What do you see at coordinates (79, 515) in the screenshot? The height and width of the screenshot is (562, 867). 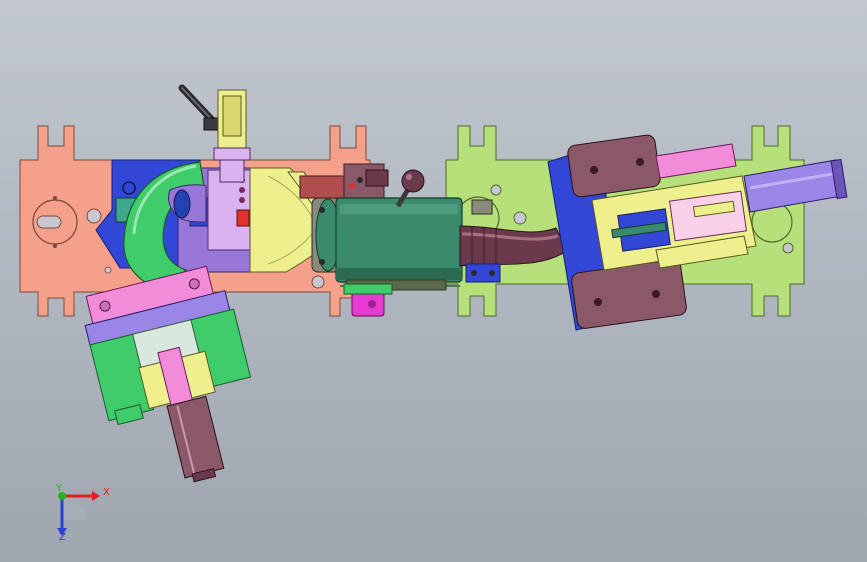 I see `coordinate-triad: X Y Z` at bounding box center [79, 515].